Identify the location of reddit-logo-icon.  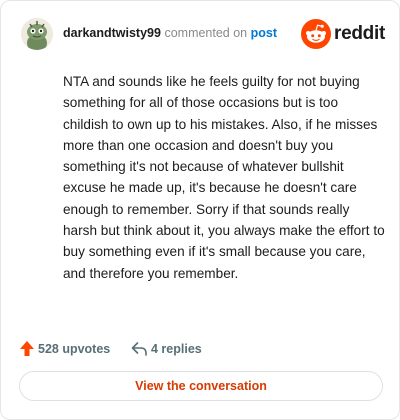
(316, 34).